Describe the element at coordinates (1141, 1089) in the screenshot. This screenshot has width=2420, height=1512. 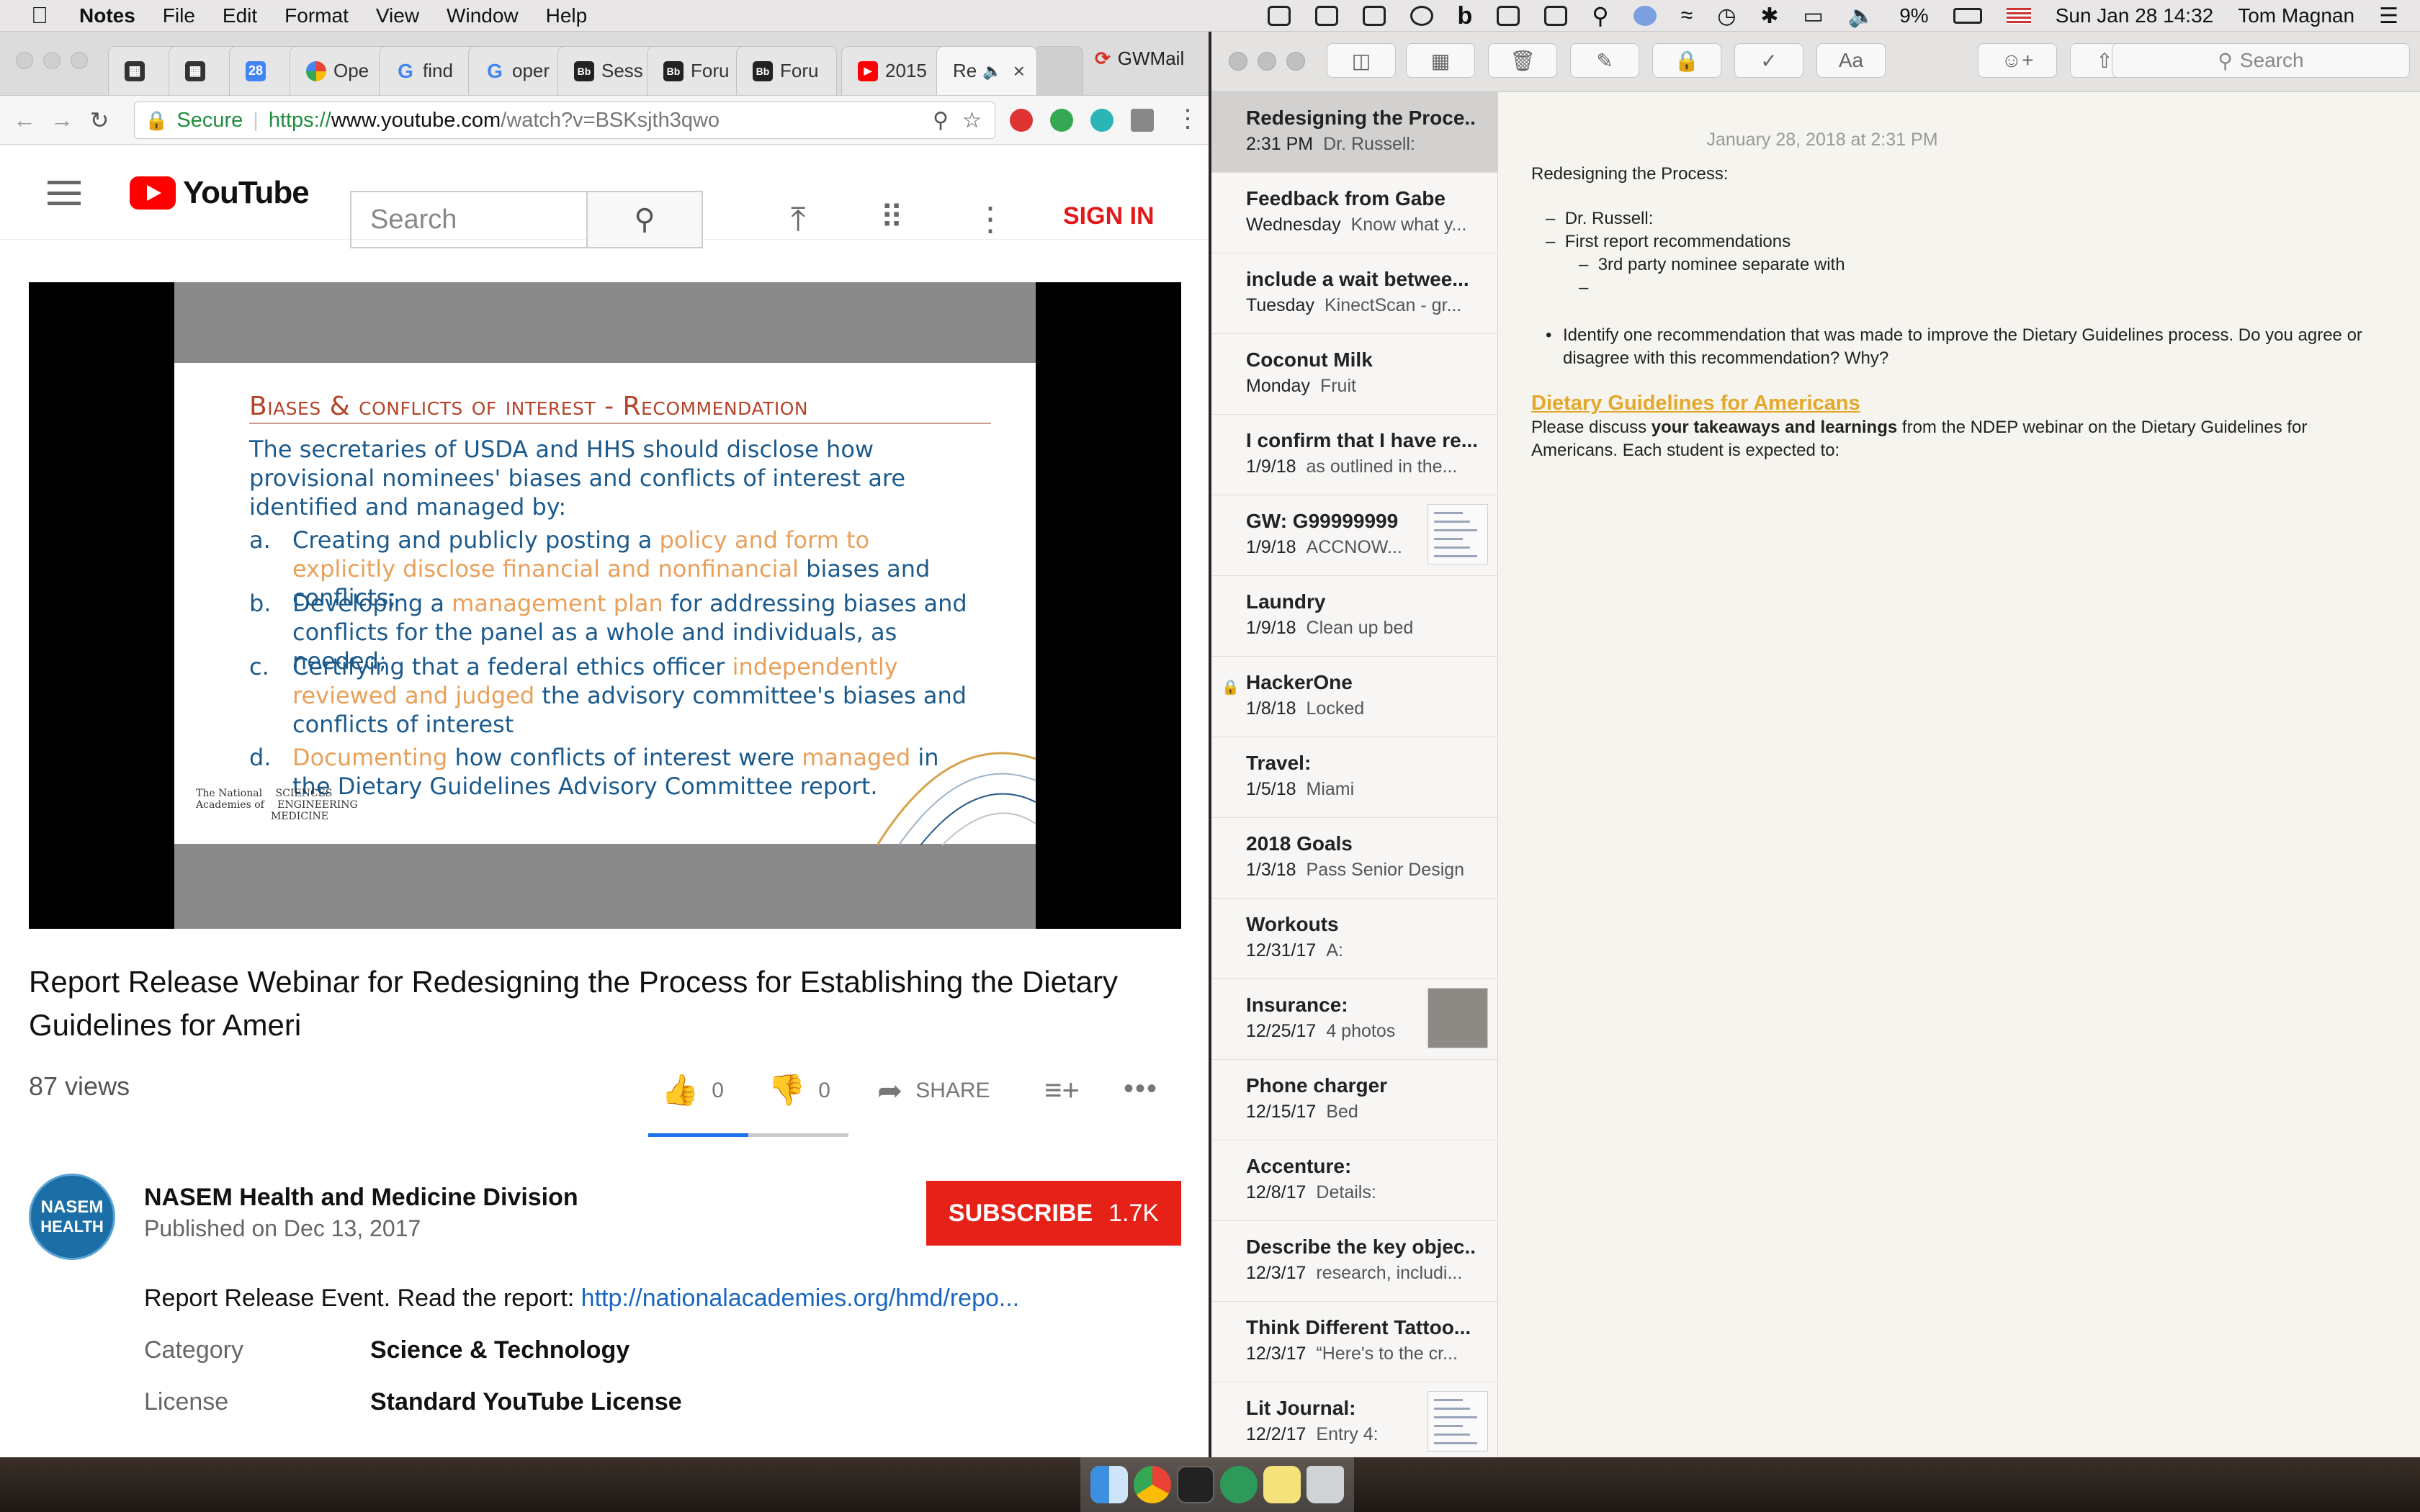
I see `more-actions-icon: •••` at that location.